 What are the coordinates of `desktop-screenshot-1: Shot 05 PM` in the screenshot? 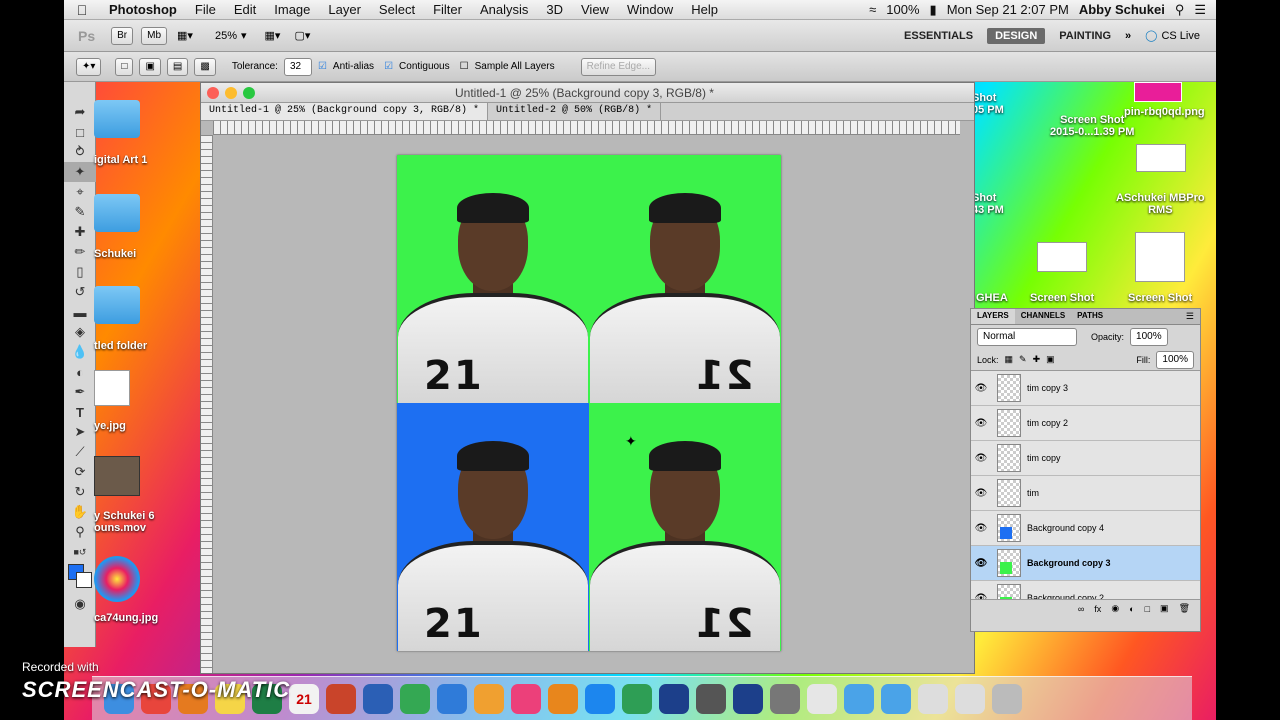 It's located at (988, 104).